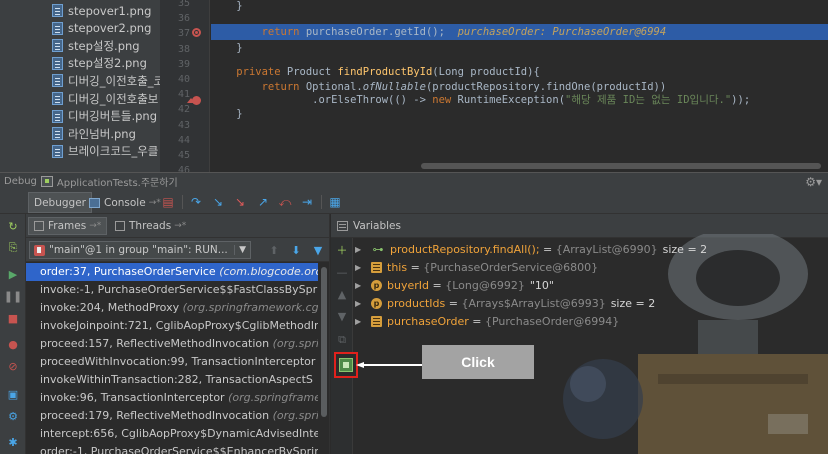 The height and width of the screenshot is (454, 828). I want to click on arrow-up-icon: ⬆, so click(274, 250).